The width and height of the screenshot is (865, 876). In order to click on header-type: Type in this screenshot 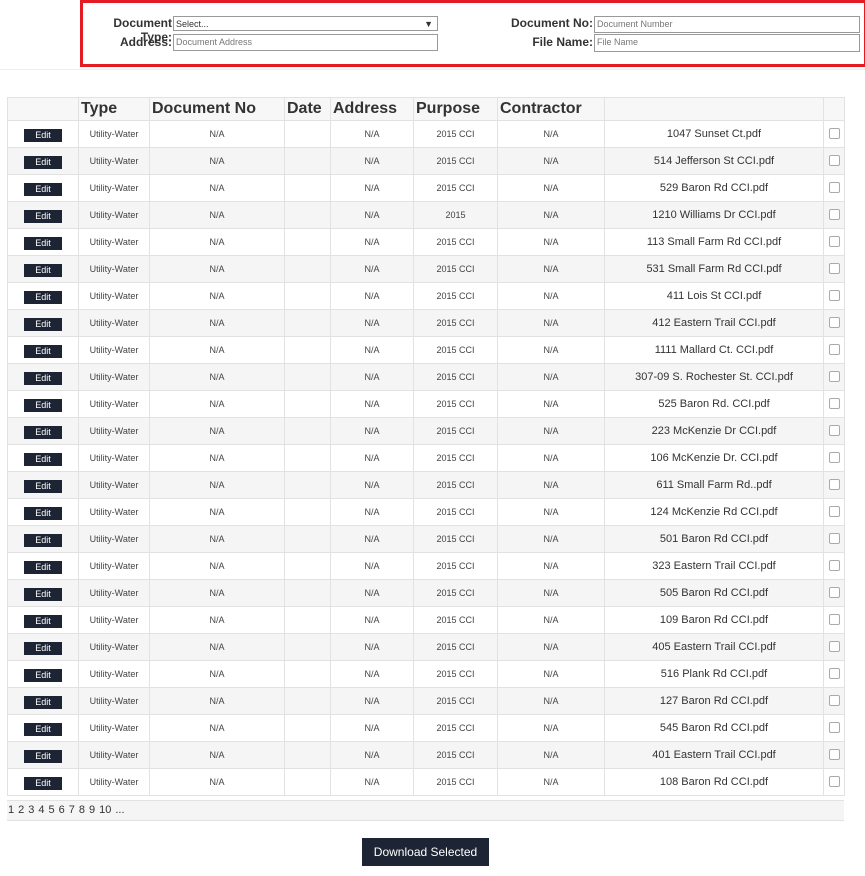, I will do `click(114, 109)`.